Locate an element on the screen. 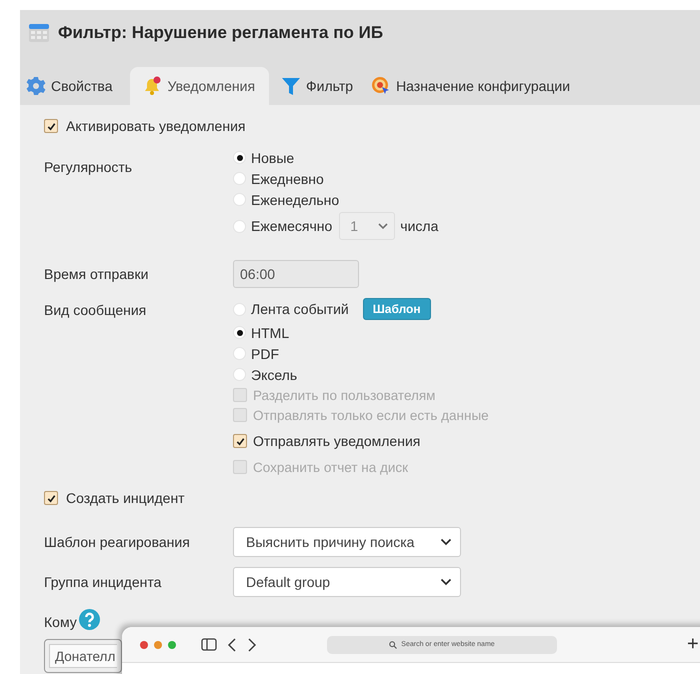 The height and width of the screenshot is (674, 700). window-title: Фильтр: Нарушение регламента по ИБ is located at coordinates (221, 33).